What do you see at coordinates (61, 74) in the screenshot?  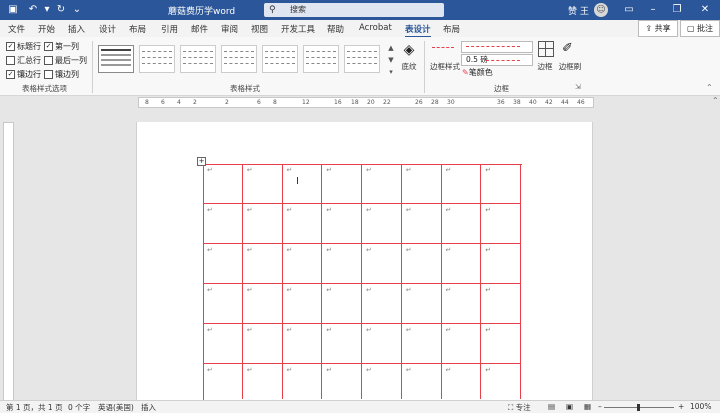 I see `banded-columns-checkbox: 镶边列` at bounding box center [61, 74].